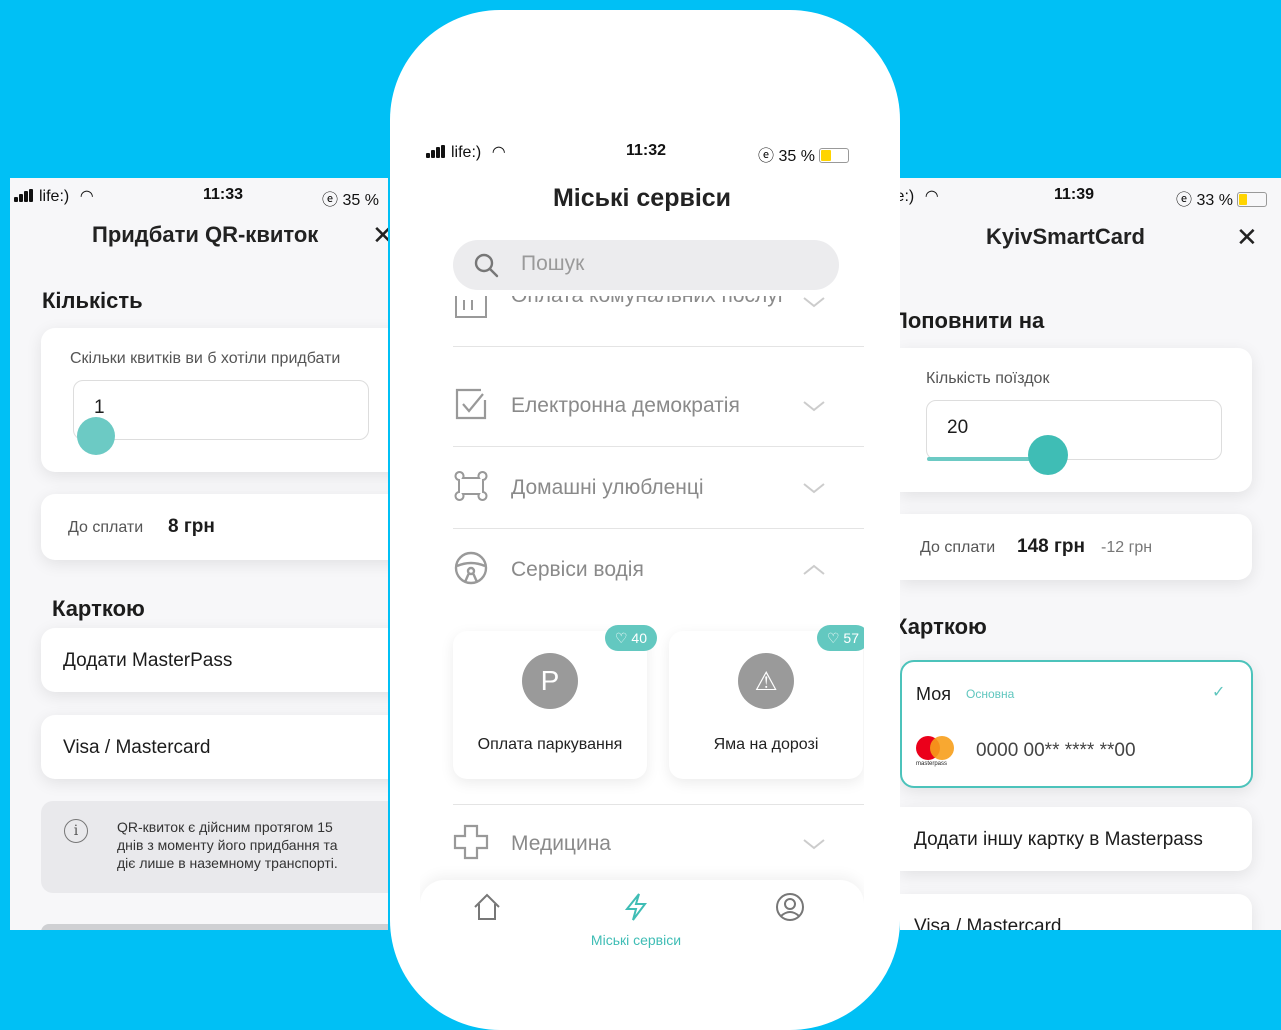 This screenshot has width=1281, height=1030. What do you see at coordinates (933, 694) in the screenshot?
I see `card-name: Моя` at bounding box center [933, 694].